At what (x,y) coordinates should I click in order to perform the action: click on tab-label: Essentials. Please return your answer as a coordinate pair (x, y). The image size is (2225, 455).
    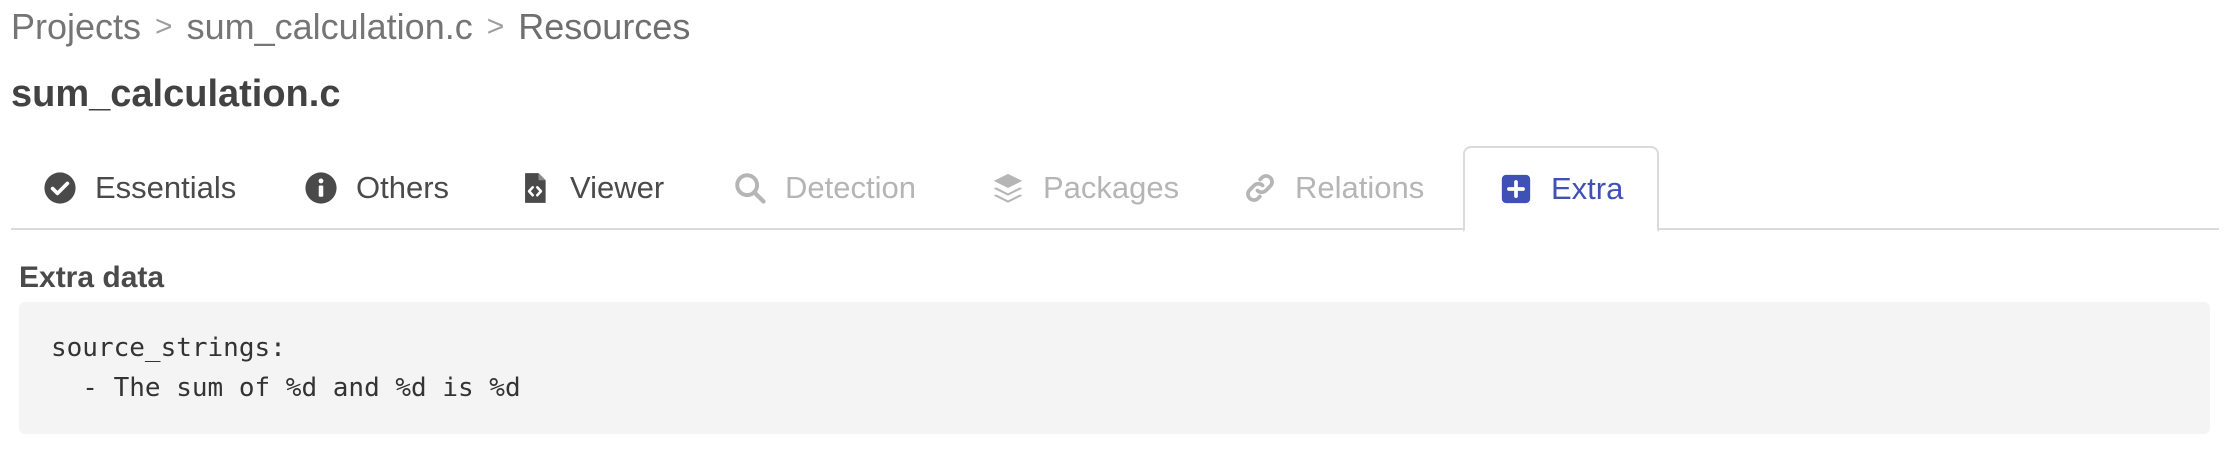
    Looking at the image, I should click on (166, 187).